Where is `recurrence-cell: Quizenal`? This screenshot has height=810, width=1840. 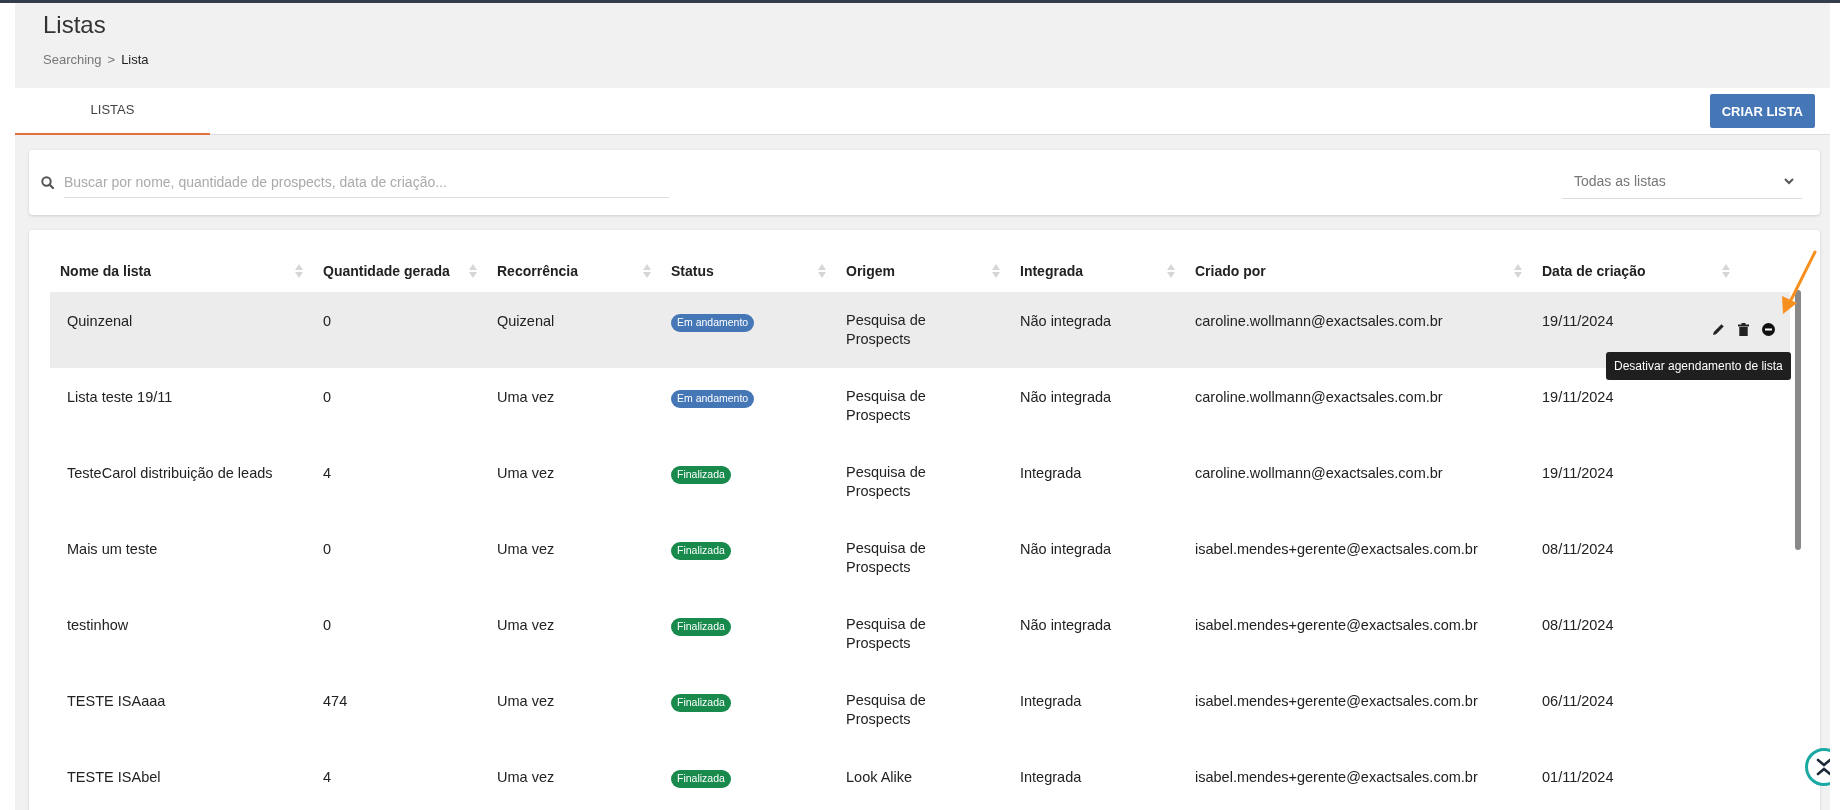
recurrence-cell: Quizenal is located at coordinates (526, 321).